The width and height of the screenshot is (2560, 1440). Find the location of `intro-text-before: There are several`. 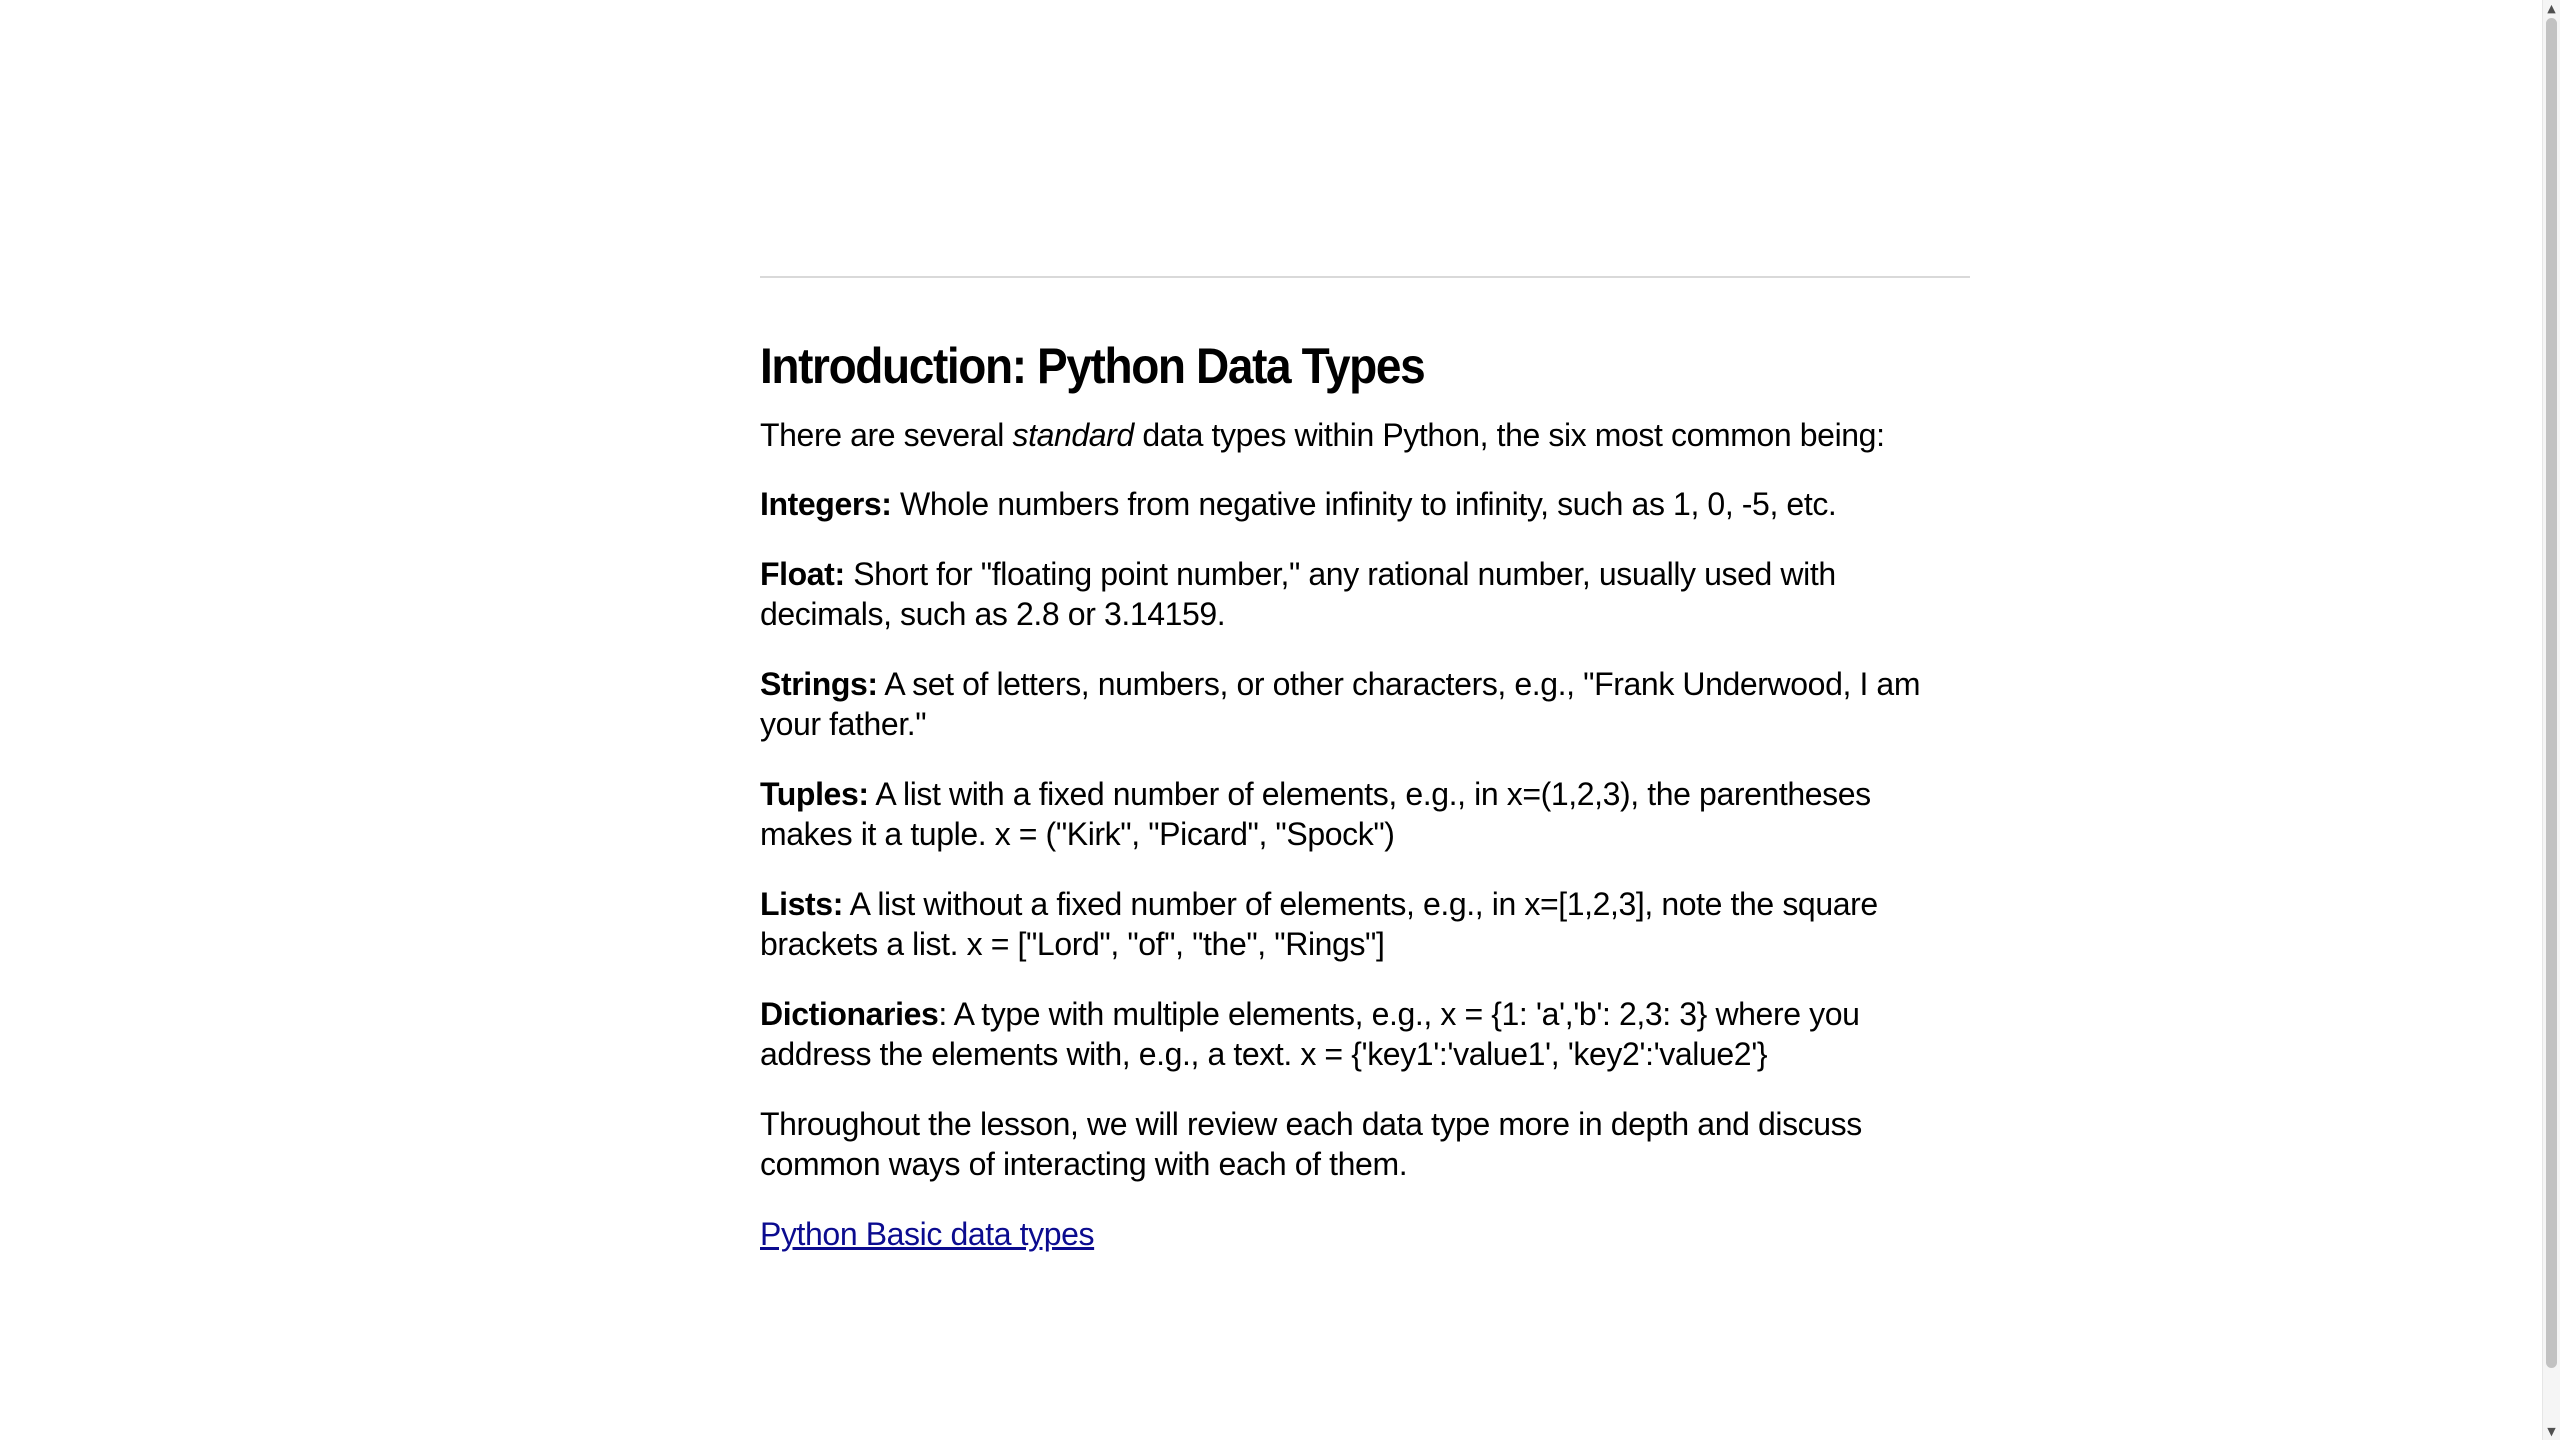

intro-text-before: There are several is located at coordinates (886, 435).